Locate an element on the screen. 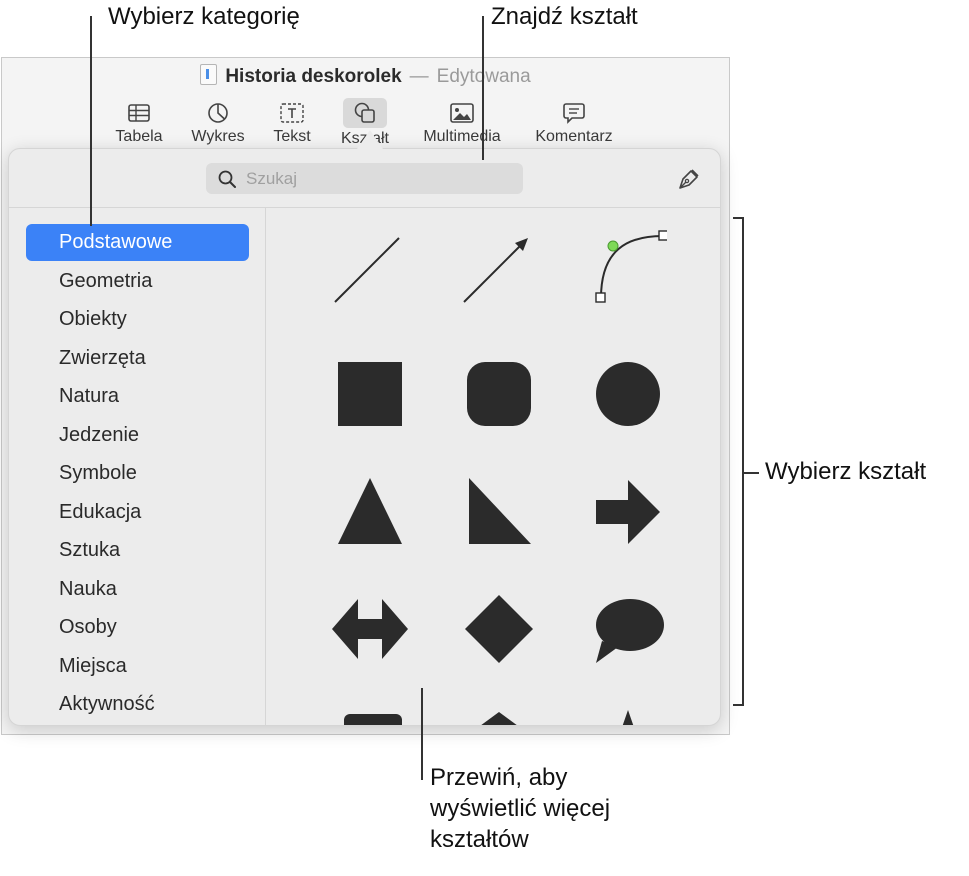 Image resolution: width=969 pixels, height=876 pixels. media-icon is located at coordinates (462, 113).